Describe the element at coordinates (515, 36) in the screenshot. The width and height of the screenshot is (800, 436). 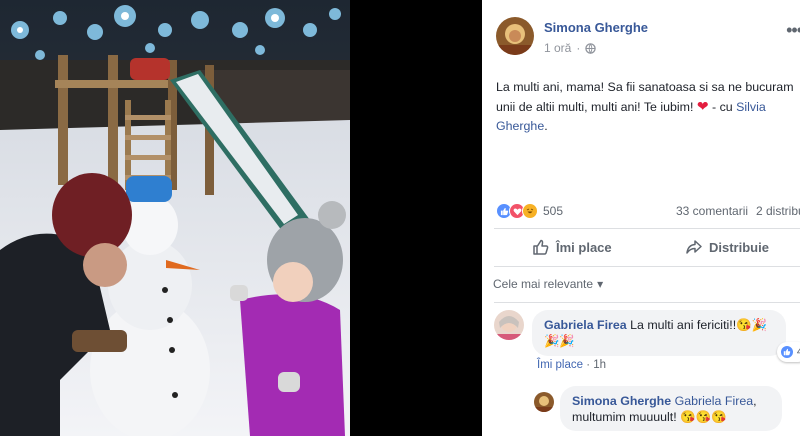
I see `author-avatar` at that location.